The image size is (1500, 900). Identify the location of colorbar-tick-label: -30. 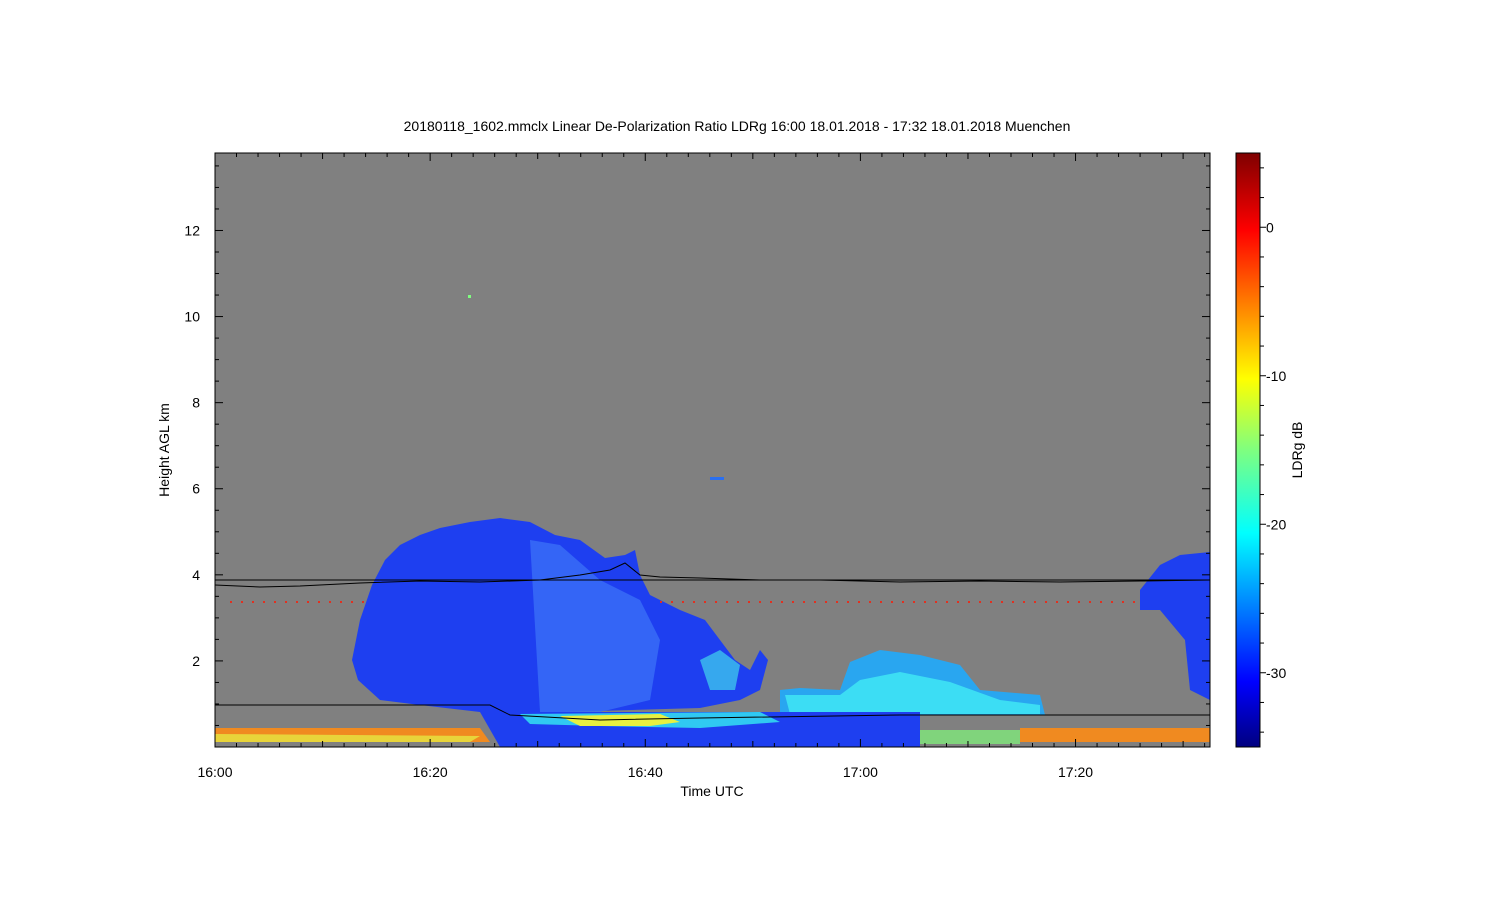
(1276, 673).